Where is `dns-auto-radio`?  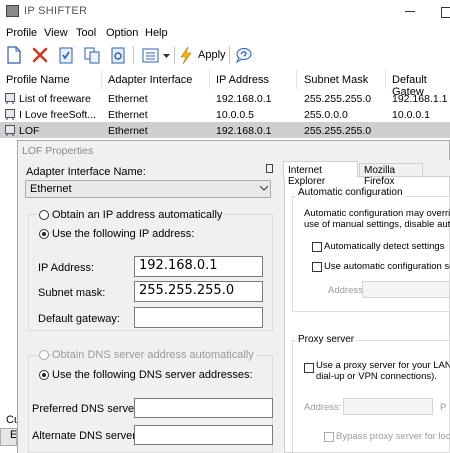
dns-auto-radio is located at coordinates (44, 355).